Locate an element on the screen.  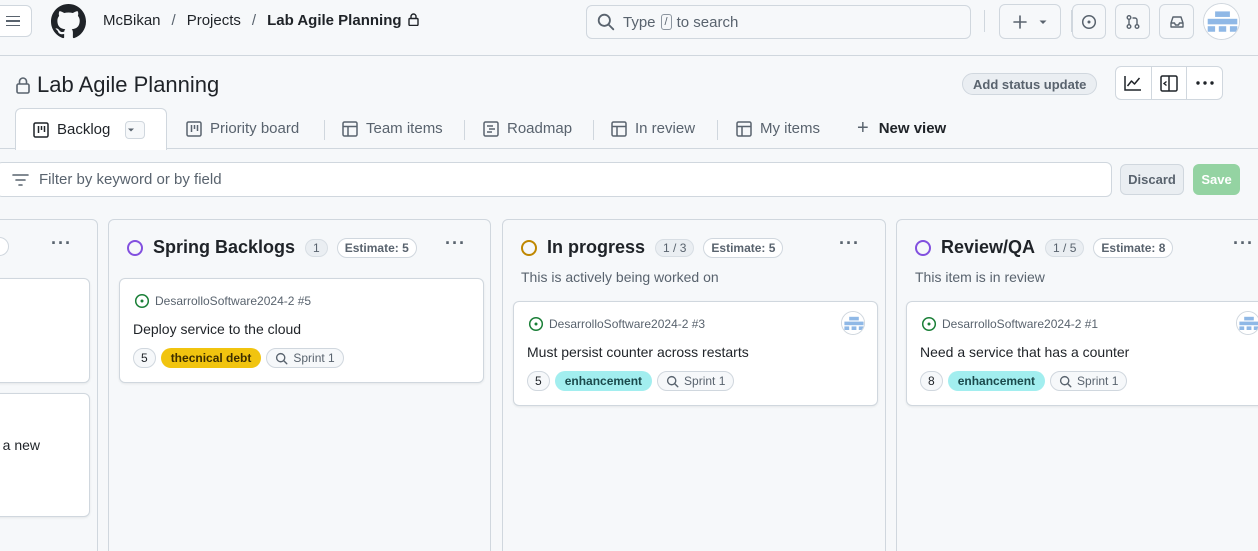
card-reference: DesarrolloSoftware2024-2 #5 is located at coordinates (222, 301).